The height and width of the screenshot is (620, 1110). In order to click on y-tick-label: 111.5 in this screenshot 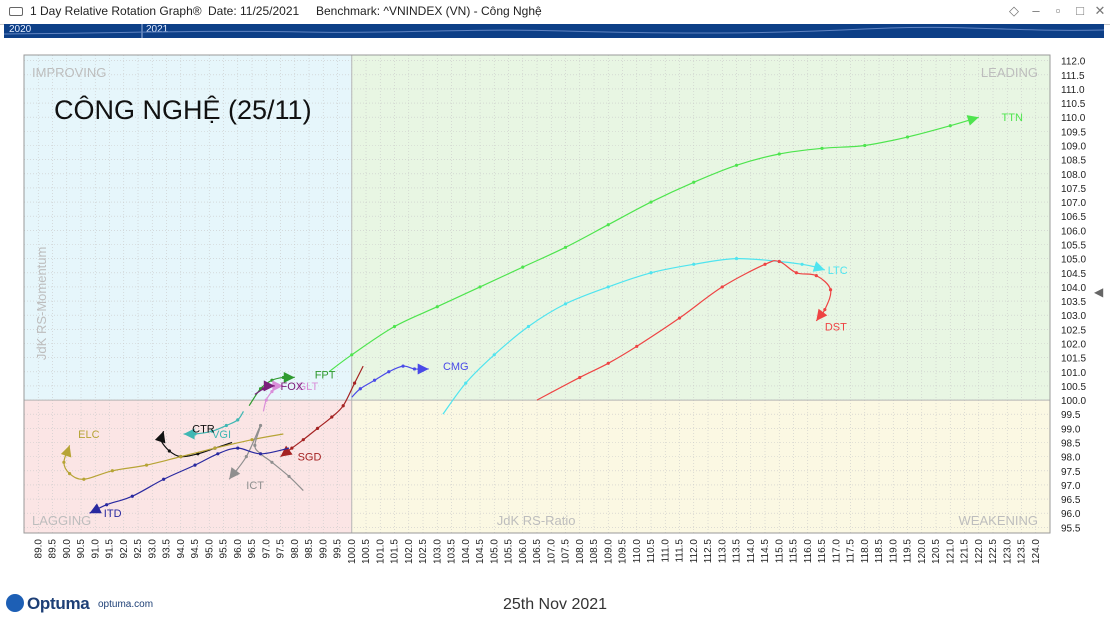, I will do `click(1073, 76)`.